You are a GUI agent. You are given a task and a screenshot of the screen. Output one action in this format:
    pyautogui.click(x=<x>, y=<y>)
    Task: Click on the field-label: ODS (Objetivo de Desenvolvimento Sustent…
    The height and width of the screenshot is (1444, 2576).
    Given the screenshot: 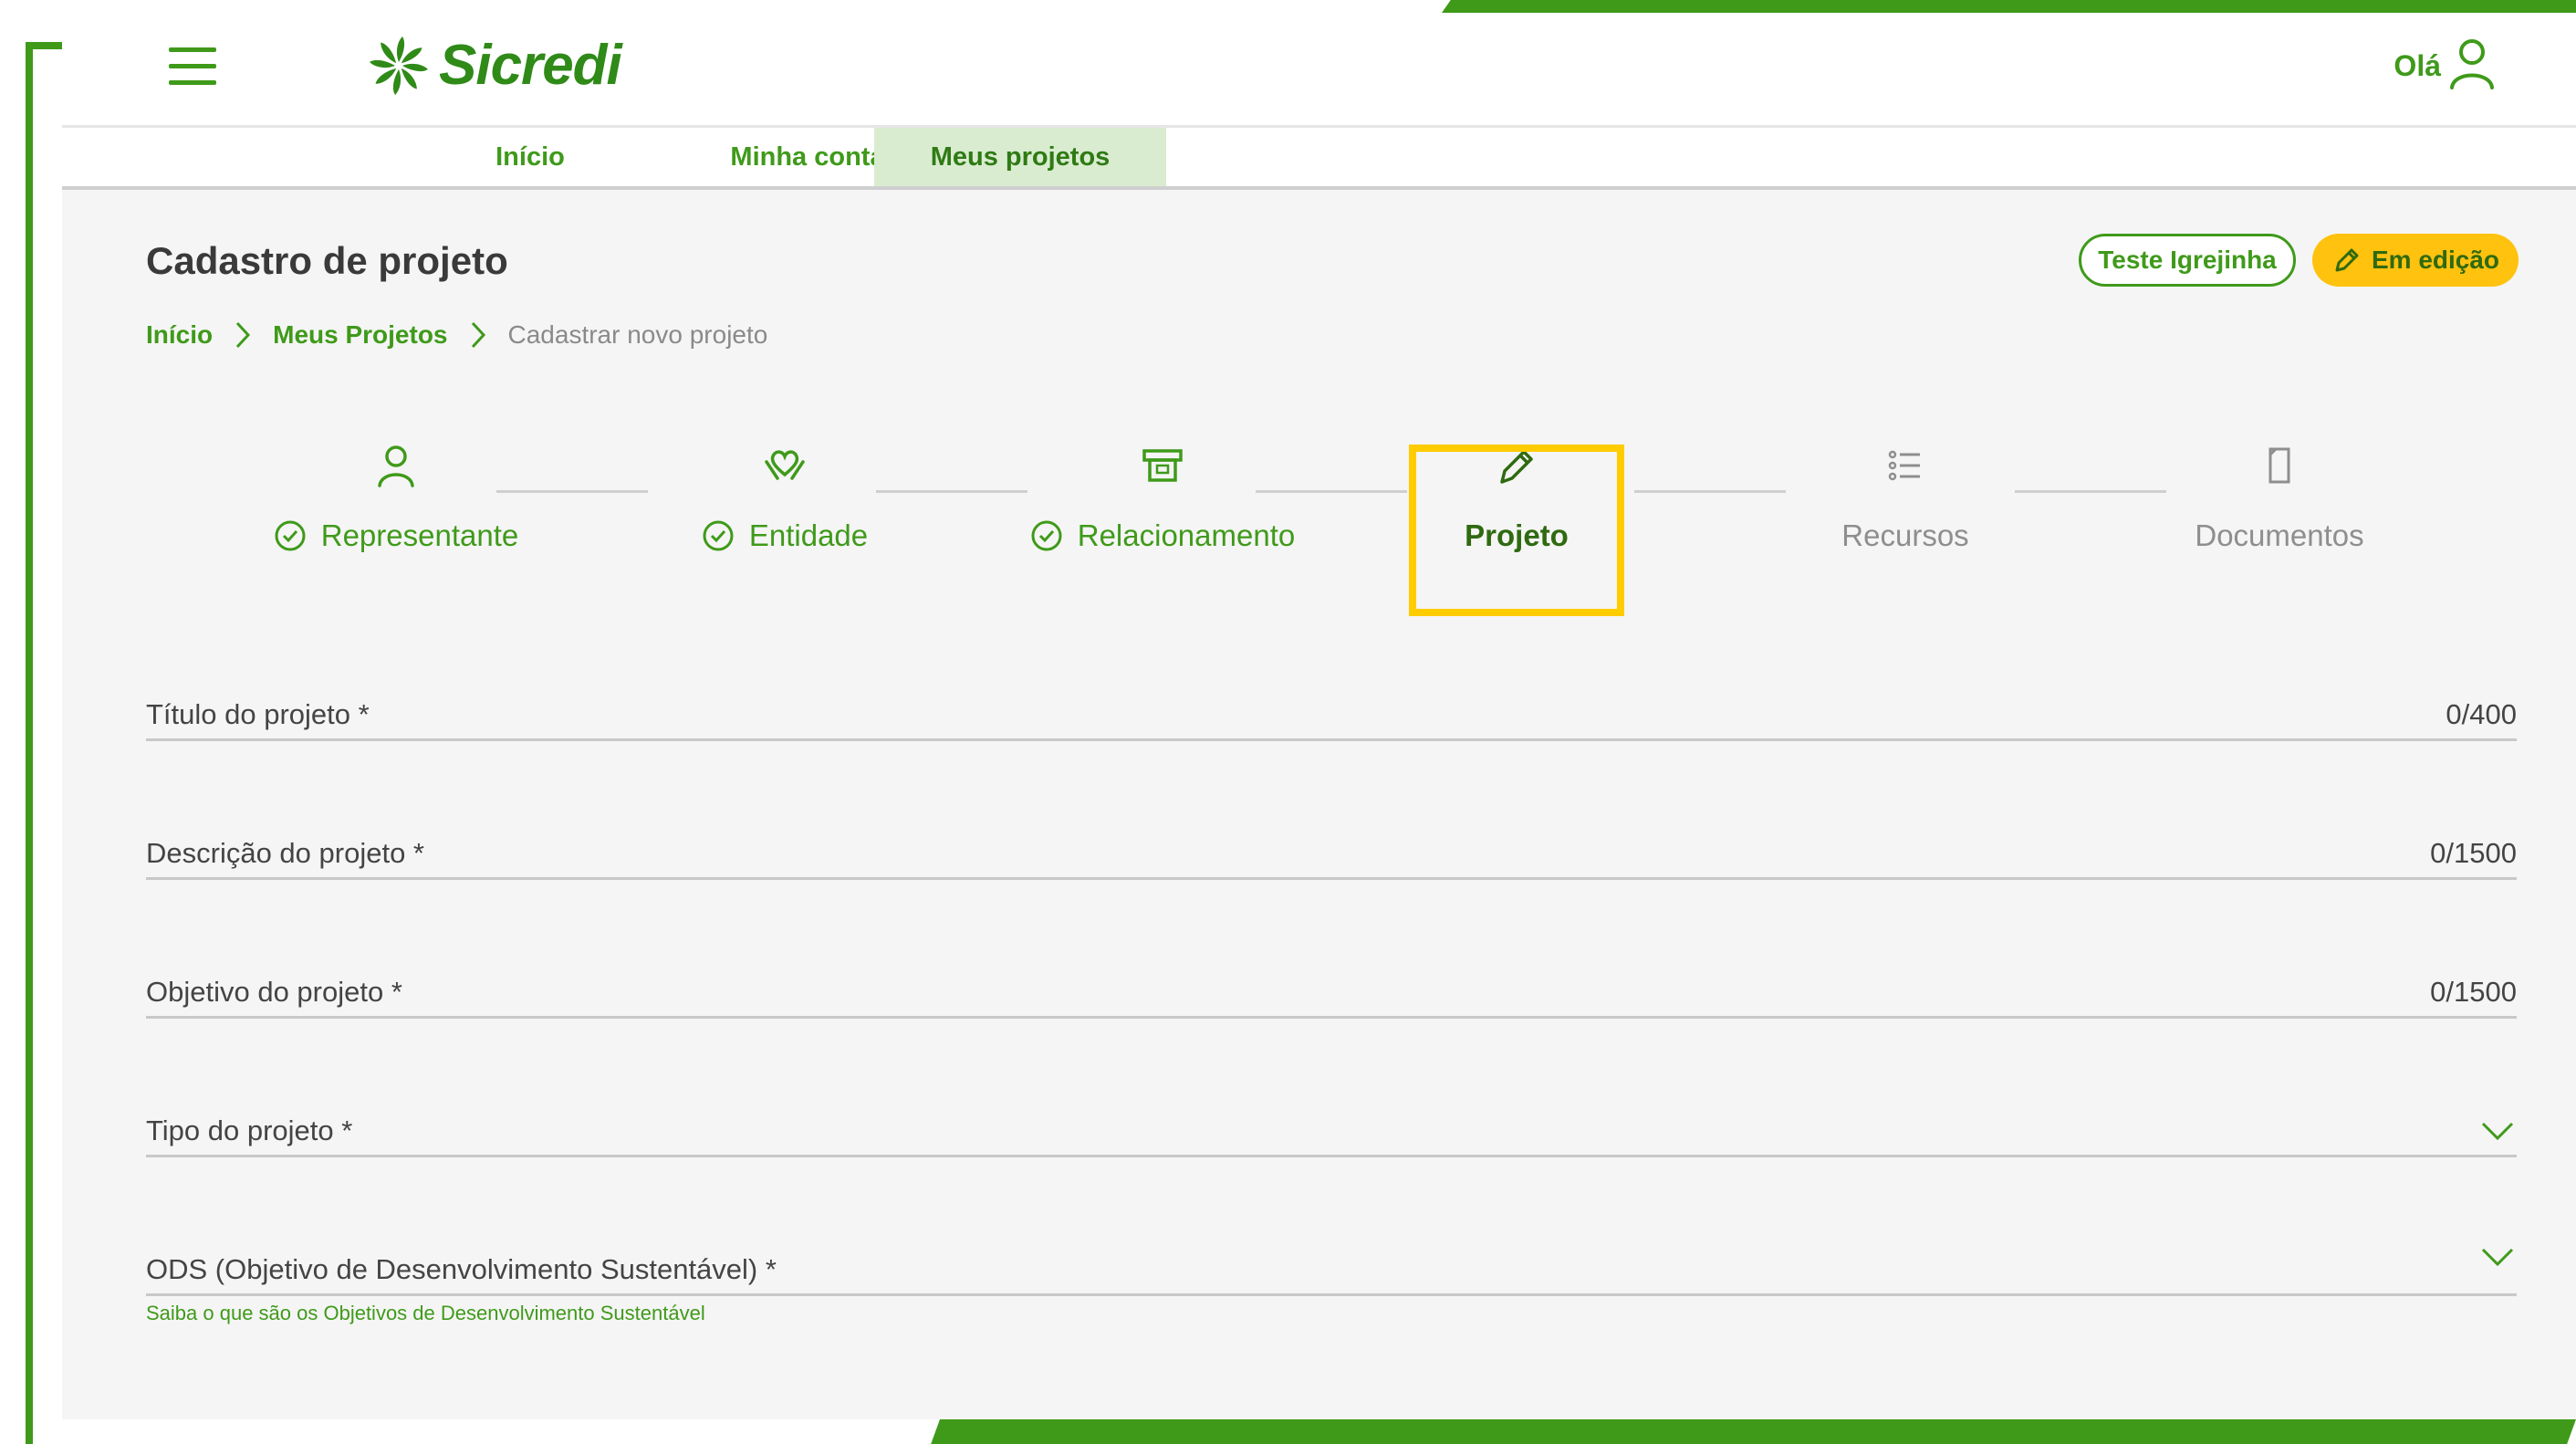 What is the action you would take?
    pyautogui.click(x=461, y=1269)
    